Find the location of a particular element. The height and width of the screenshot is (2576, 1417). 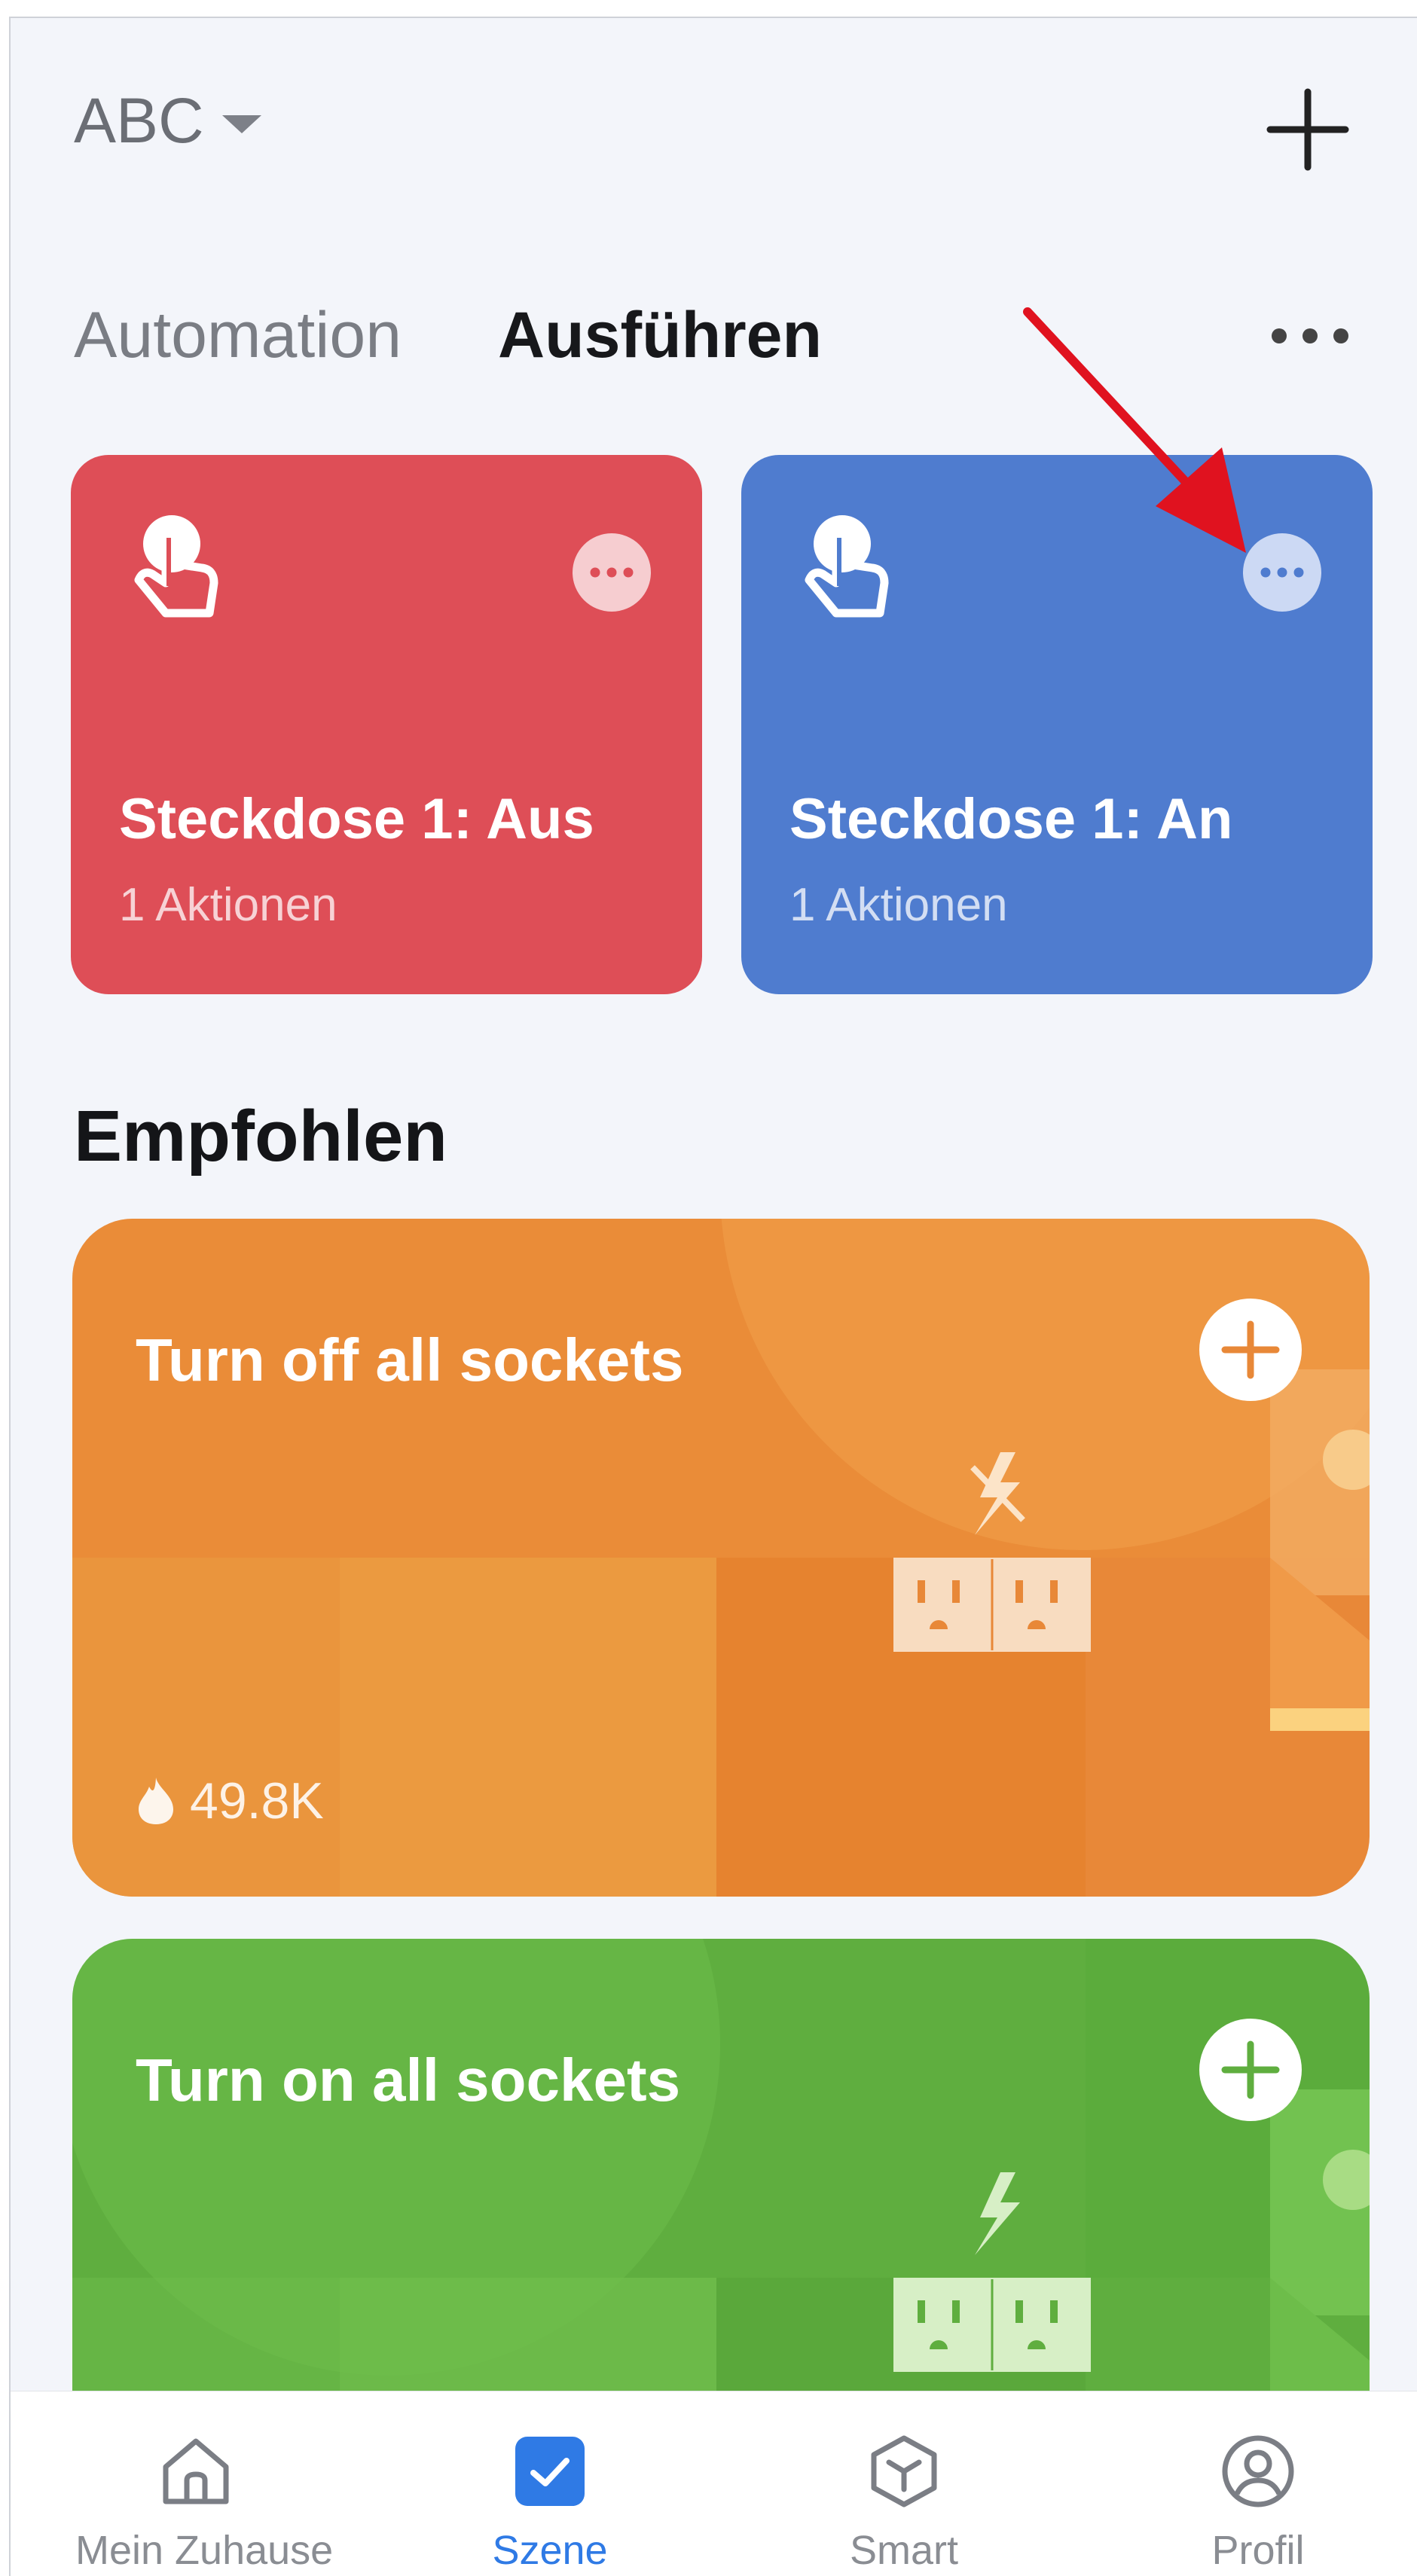

section-title-recommended: Empfohlen is located at coordinates (260, 1137).